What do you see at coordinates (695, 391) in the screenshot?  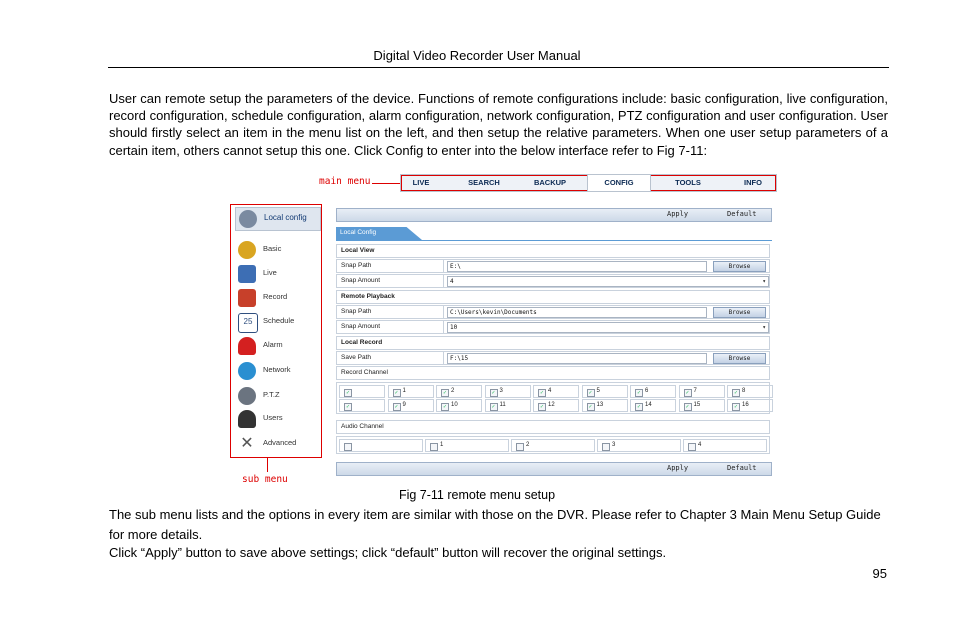 I see `channel-label: 7` at bounding box center [695, 391].